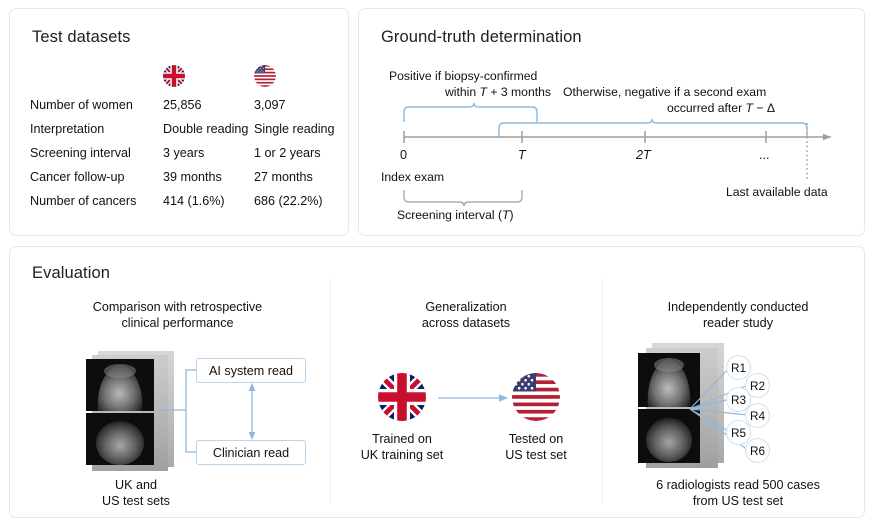 The image size is (874, 527). What do you see at coordinates (449, 215) in the screenshot?
I see `screening-interval-prefix: Screening interval (` at bounding box center [449, 215].